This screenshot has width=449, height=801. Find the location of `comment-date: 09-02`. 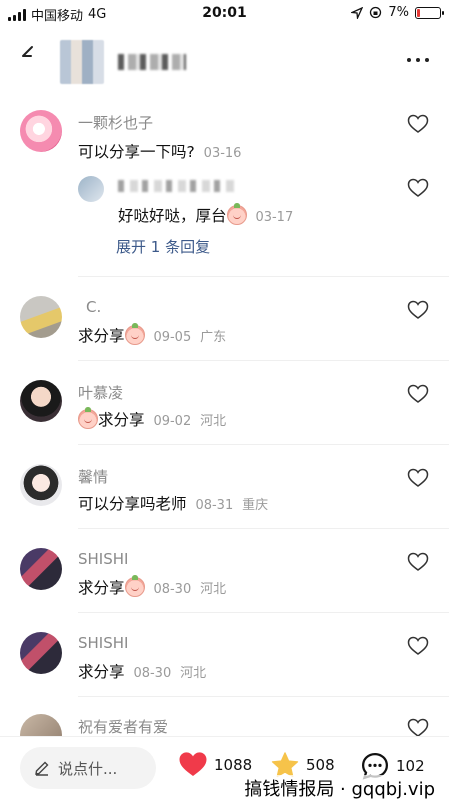

comment-date: 09-02 is located at coordinates (172, 421).